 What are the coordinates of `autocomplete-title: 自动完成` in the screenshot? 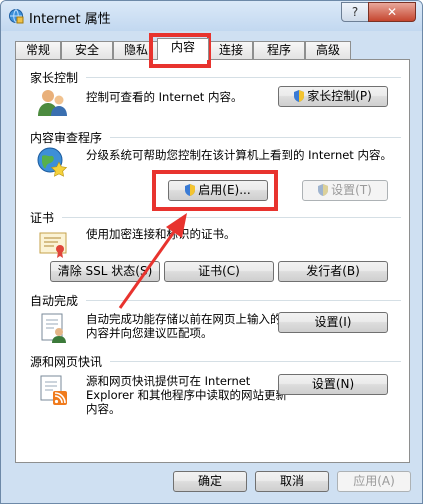 It's located at (56, 300).